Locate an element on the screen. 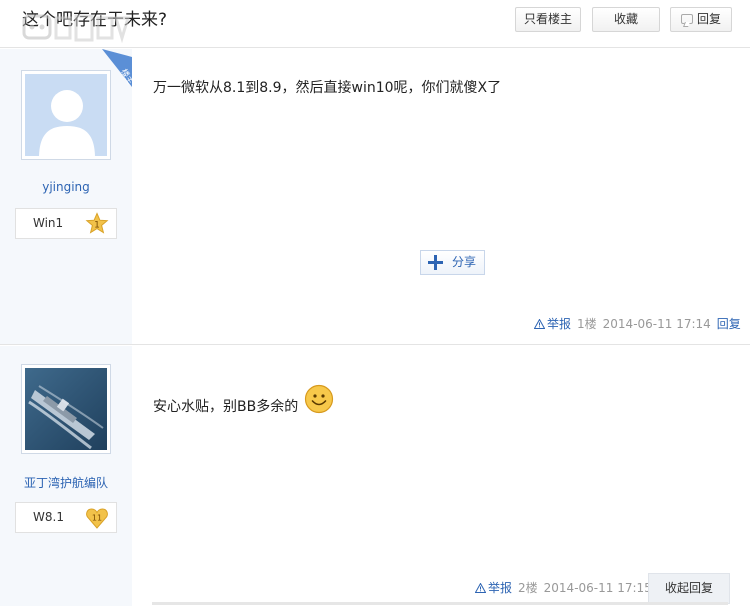 This screenshot has width=750, height=606. only-op-button: 只看楼主 is located at coordinates (548, 19).